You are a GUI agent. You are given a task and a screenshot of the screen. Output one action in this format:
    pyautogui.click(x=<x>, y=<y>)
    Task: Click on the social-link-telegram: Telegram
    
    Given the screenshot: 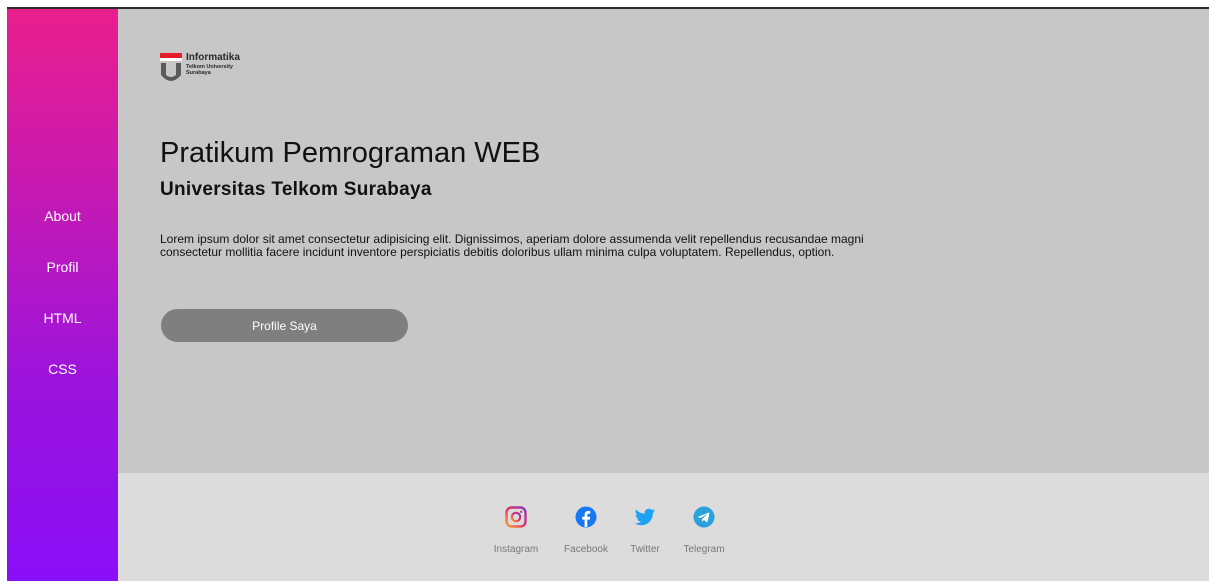 What is the action you would take?
    pyautogui.click(x=704, y=530)
    